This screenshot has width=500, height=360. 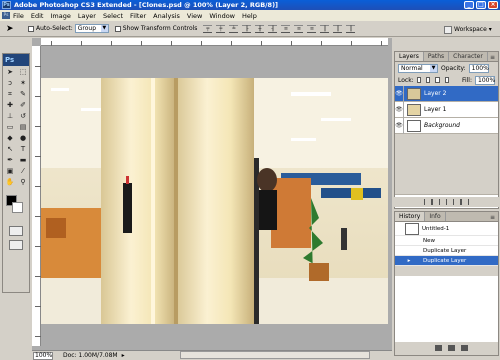 What do you see at coordinates (409, 56) in the screenshot?
I see `tab-layers: Layers` at bounding box center [409, 56].